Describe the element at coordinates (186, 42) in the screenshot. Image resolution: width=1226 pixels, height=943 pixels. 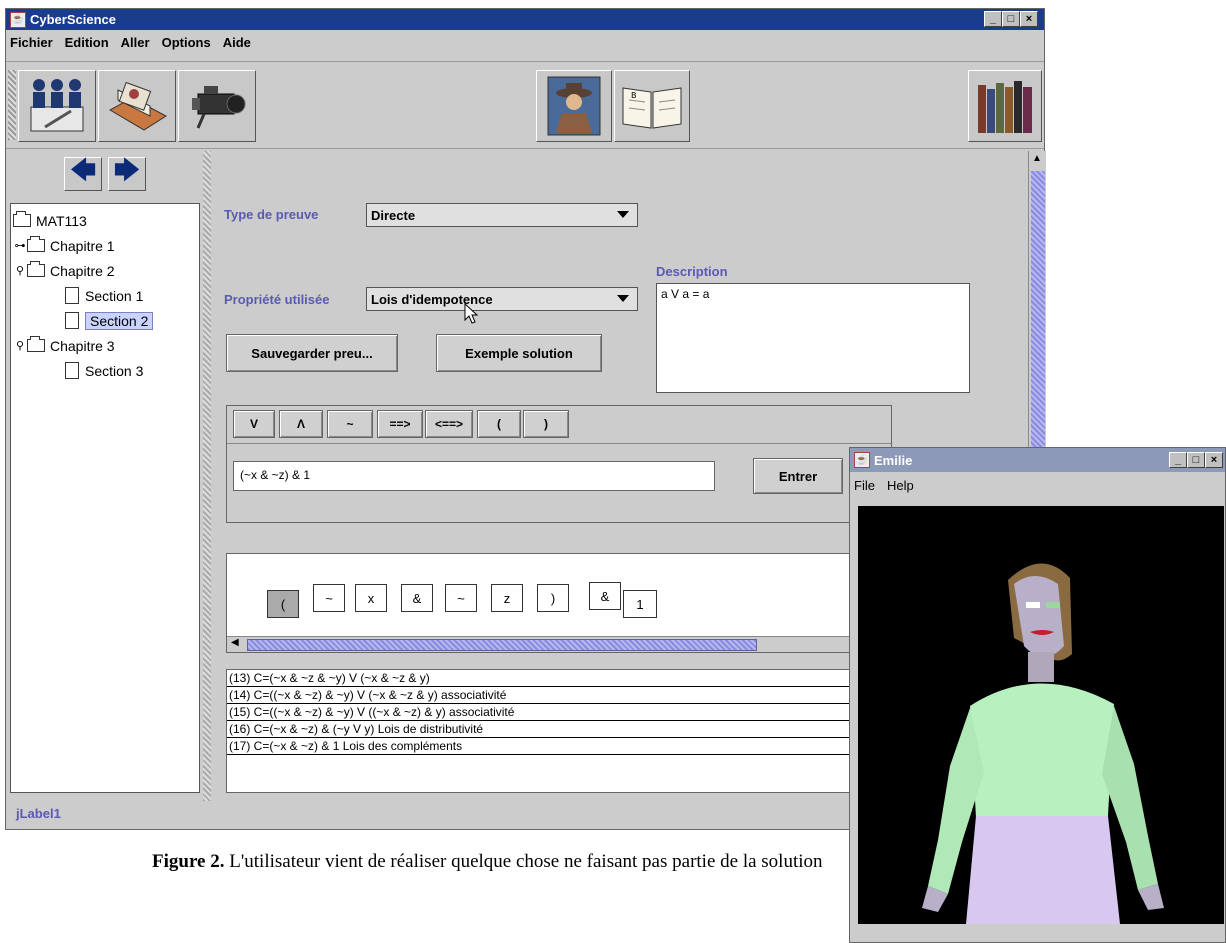
I see `menu-options: Options` at that location.